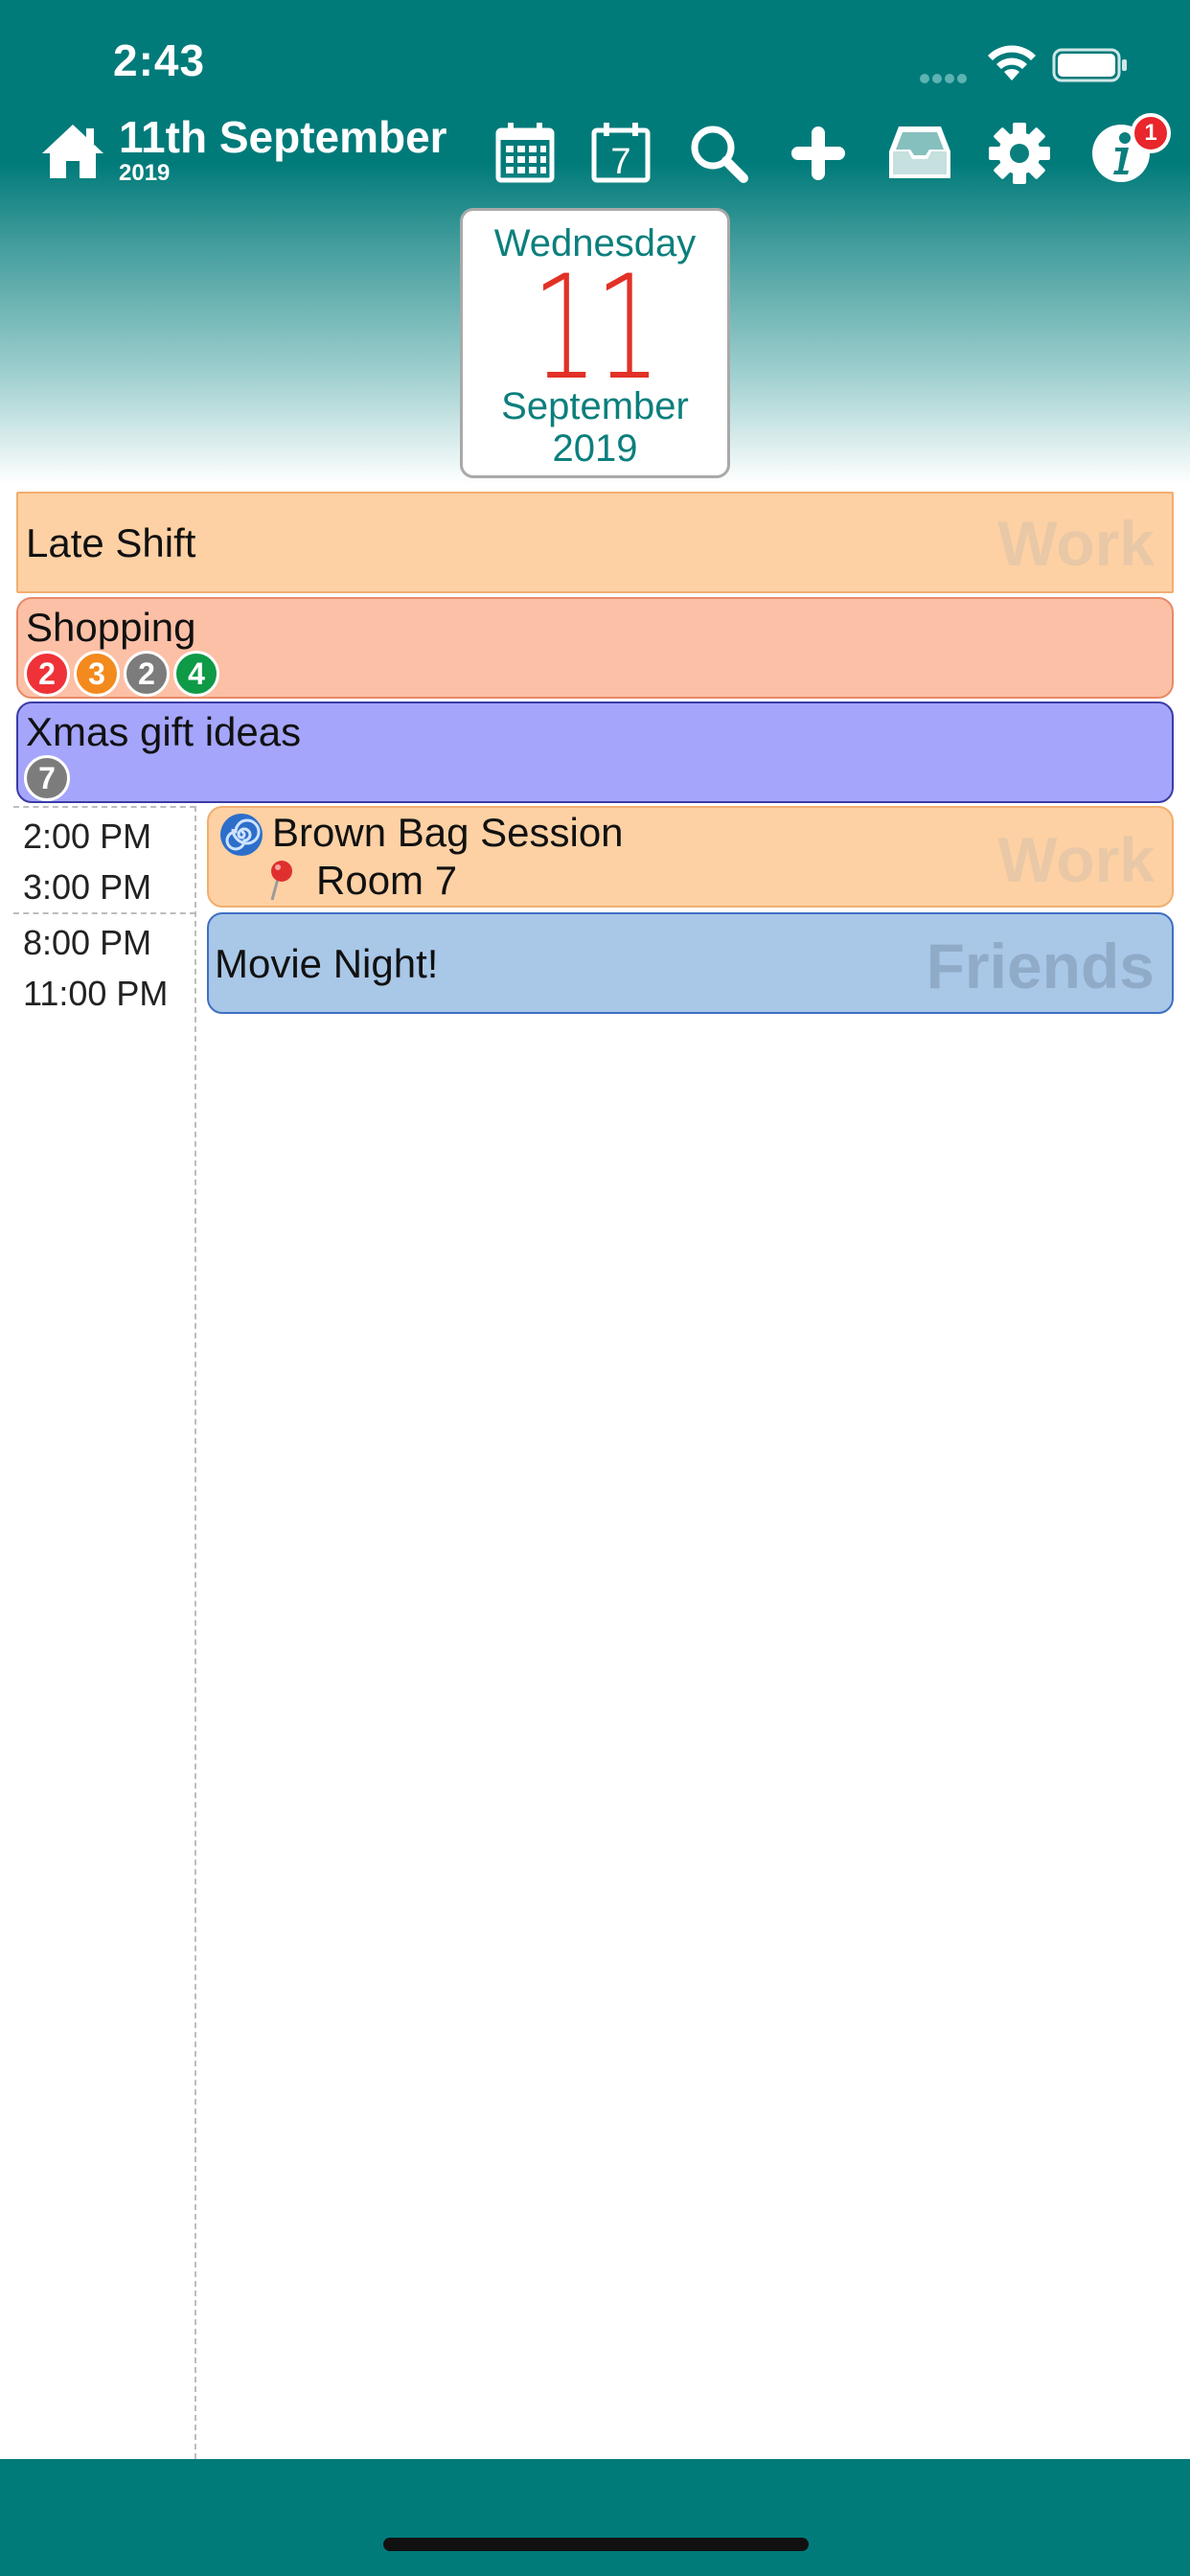 The height and width of the screenshot is (2576, 1190). I want to click on timeline-divider, so click(195, 1632).